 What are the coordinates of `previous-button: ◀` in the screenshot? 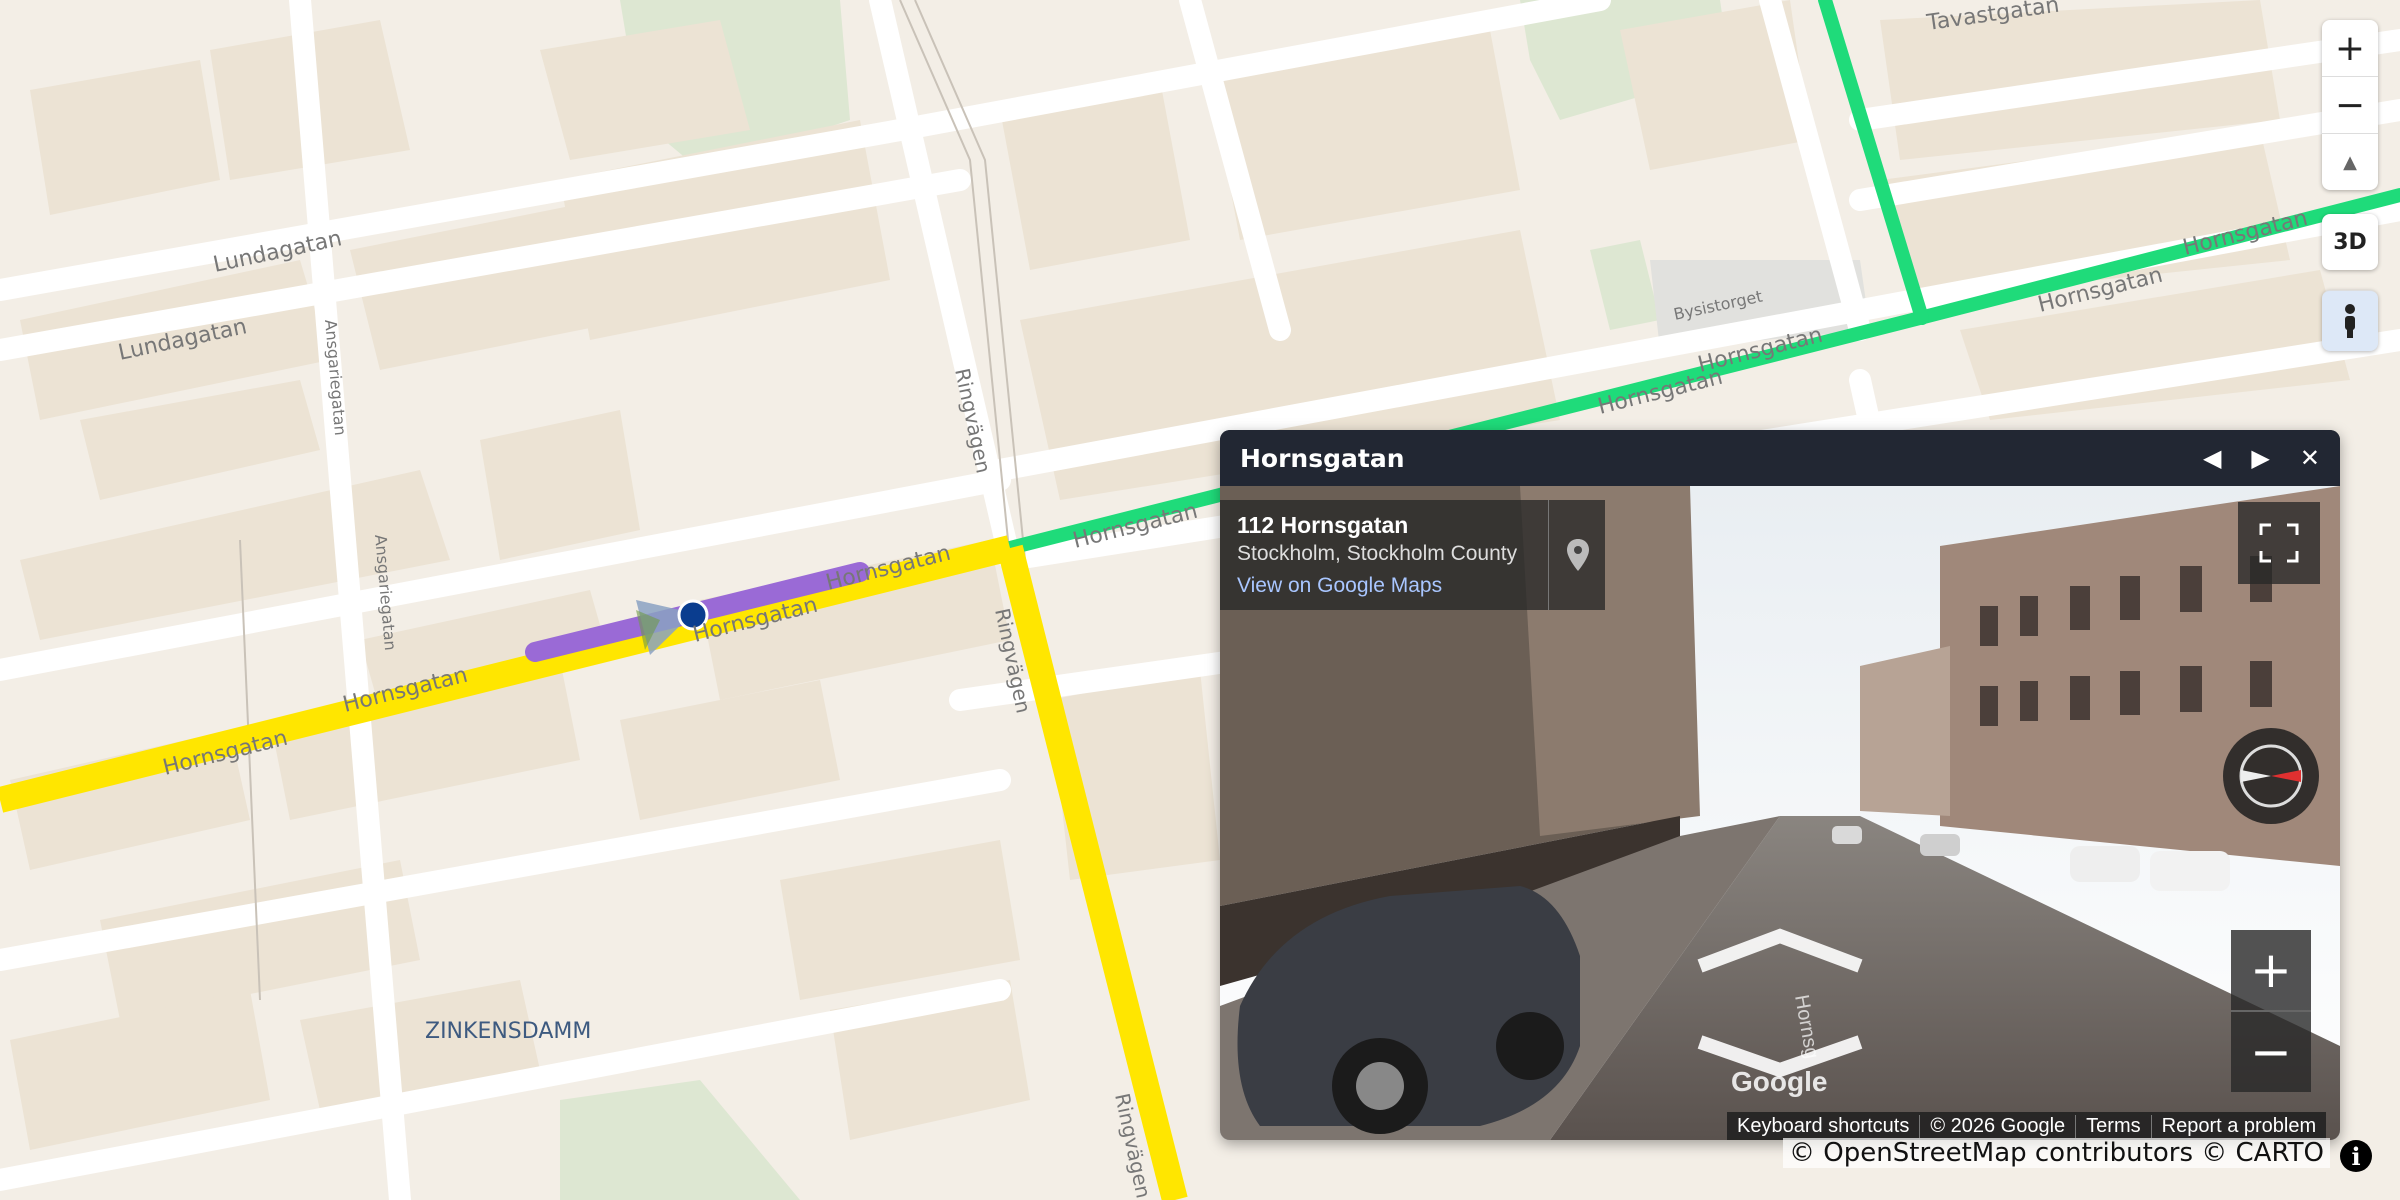 It's located at (2212, 458).